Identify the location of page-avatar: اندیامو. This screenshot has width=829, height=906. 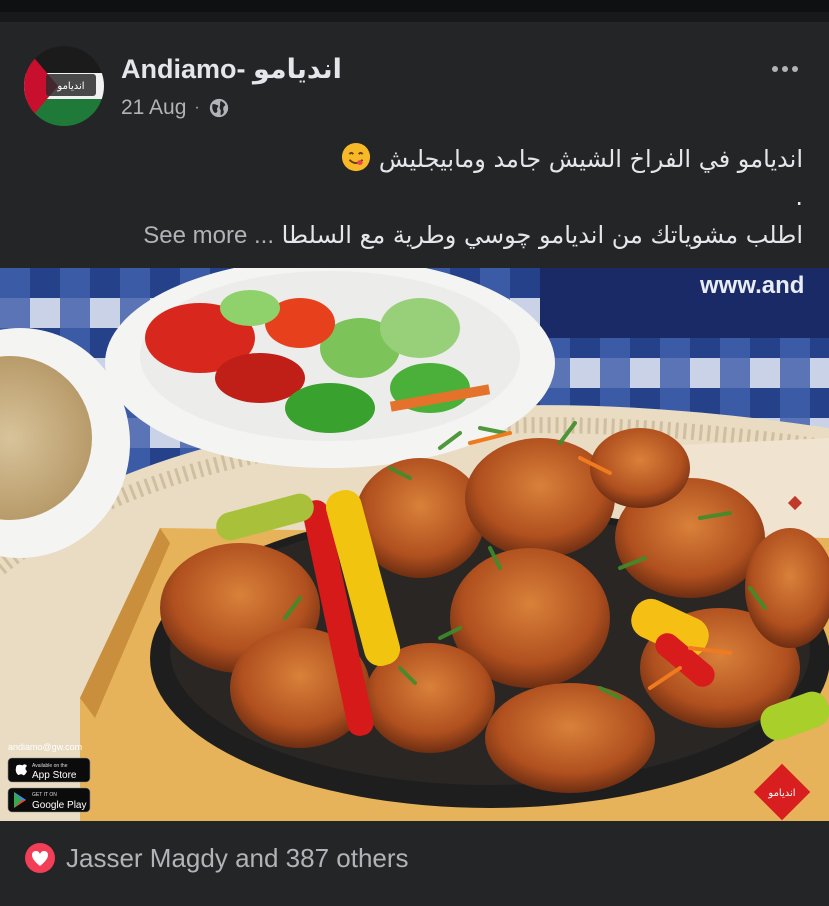
(64, 86).